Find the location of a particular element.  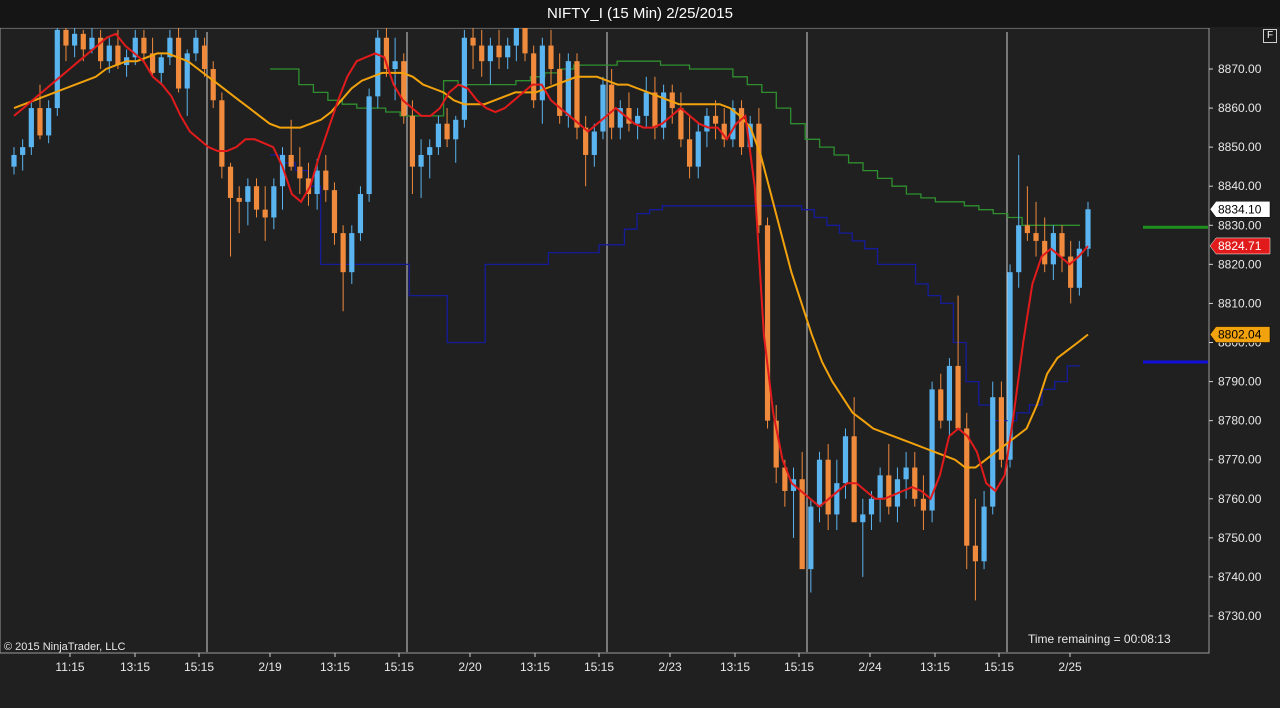

price-tag-fast_ma: 8824.71 is located at coordinates (1240, 246).